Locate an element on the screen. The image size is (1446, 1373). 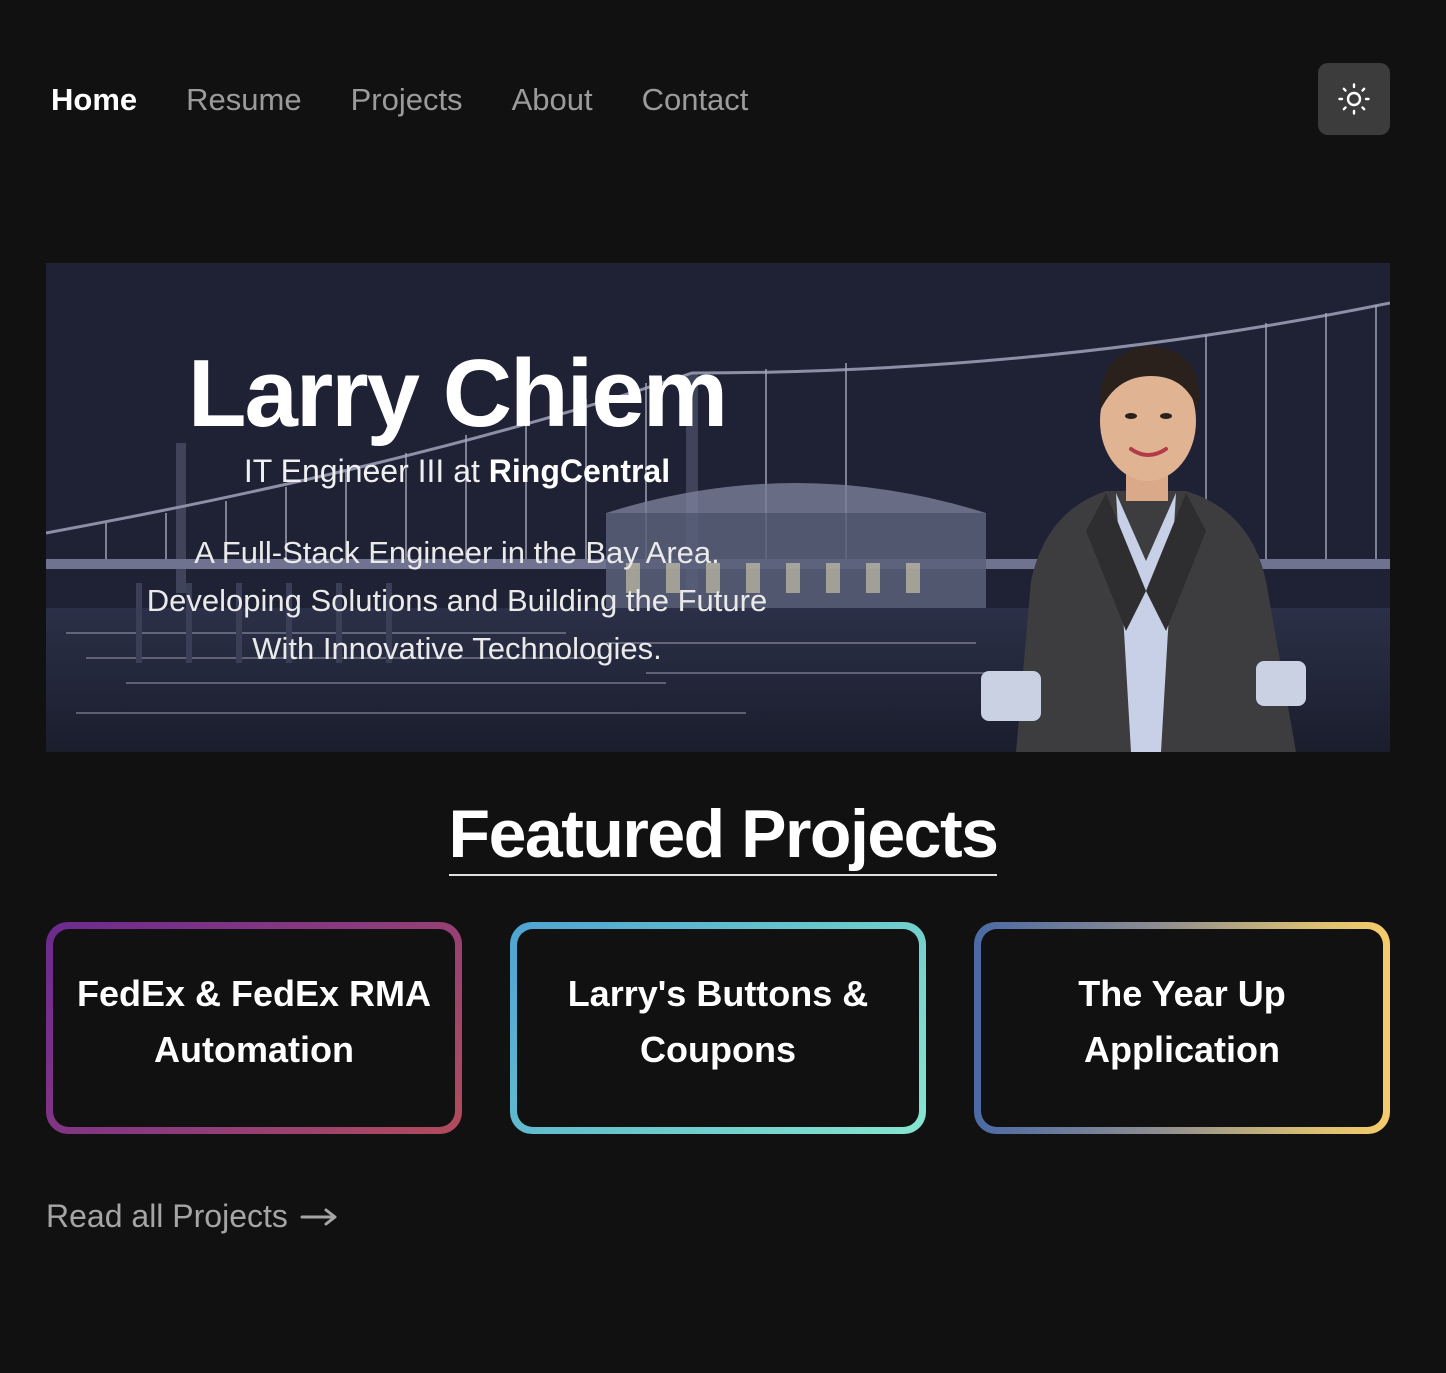
featured-projects-title: Featured Projects is located at coordinates (723, 835).